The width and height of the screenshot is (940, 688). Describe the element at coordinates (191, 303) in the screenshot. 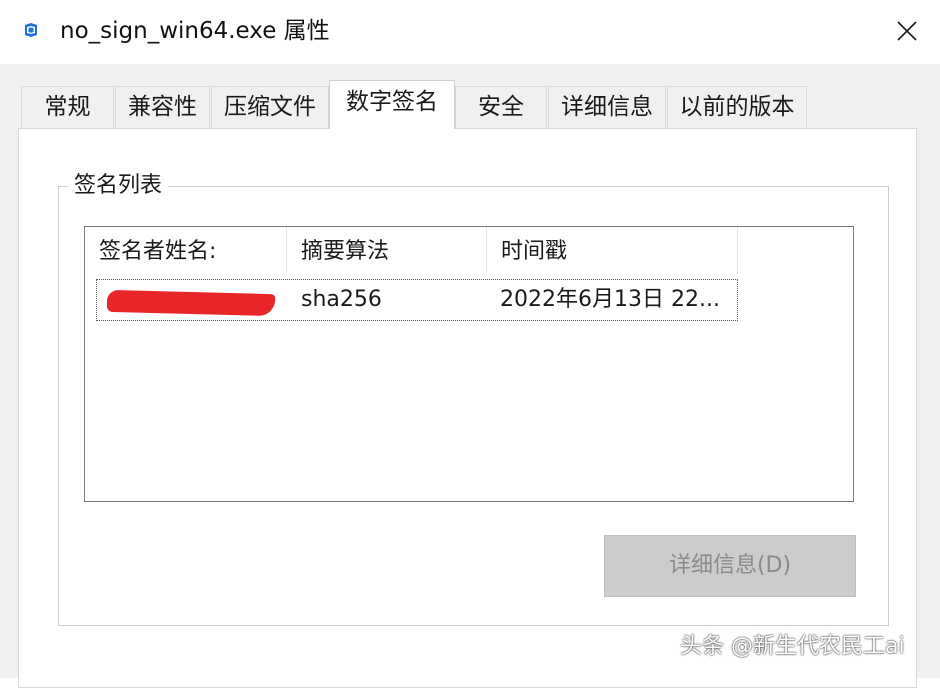

I see `redaction-mark` at that location.